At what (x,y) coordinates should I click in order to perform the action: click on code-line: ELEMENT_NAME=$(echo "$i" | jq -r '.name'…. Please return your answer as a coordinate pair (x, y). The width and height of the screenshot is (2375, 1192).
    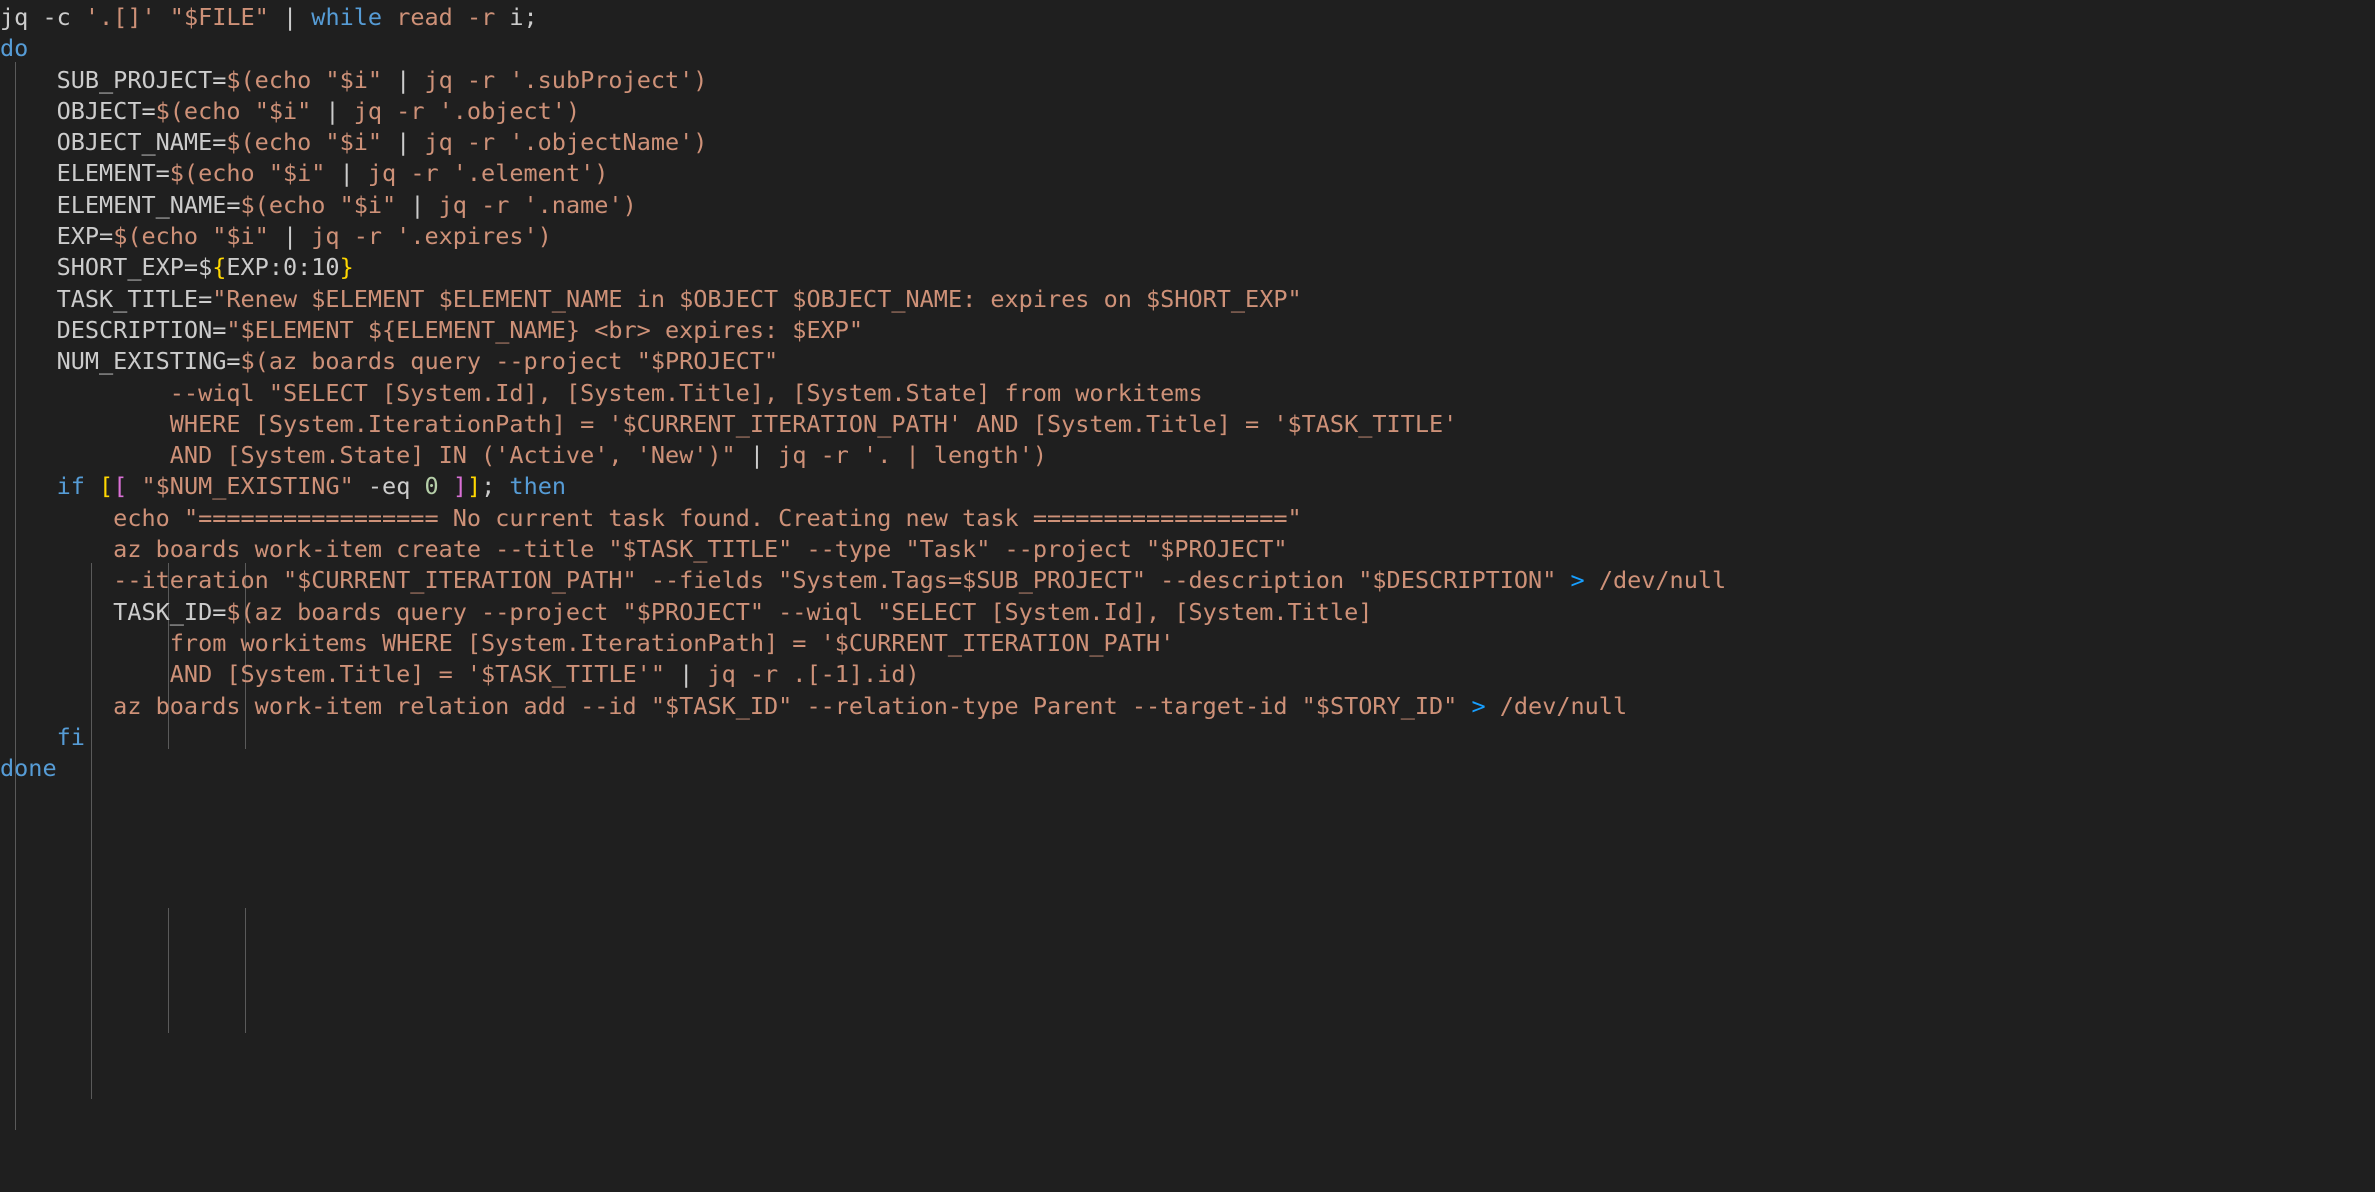
    Looking at the image, I should click on (1187, 205).